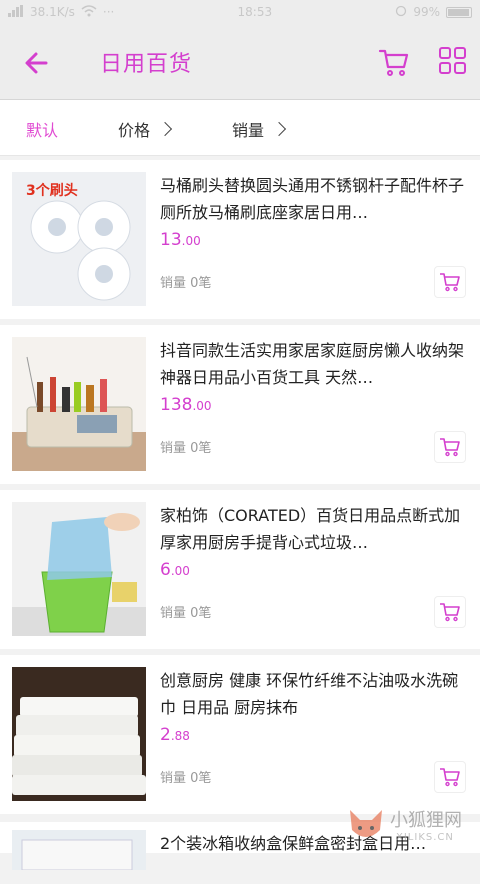 Image resolution: width=480 pixels, height=884 pixels. I want to click on product-title: 创意厨房 健康 环保竹纤维不沾油吸水洗碗巾 日用品 厨房抹布, so click(309, 694).